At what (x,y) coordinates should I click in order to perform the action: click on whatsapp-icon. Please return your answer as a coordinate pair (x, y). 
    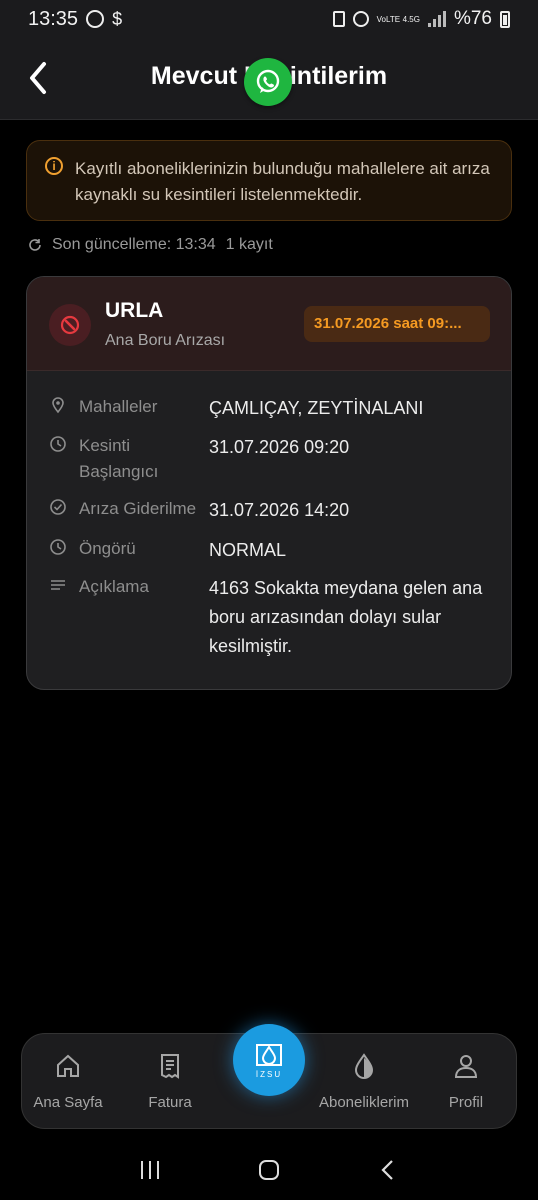
    Looking at the image, I should click on (268, 81).